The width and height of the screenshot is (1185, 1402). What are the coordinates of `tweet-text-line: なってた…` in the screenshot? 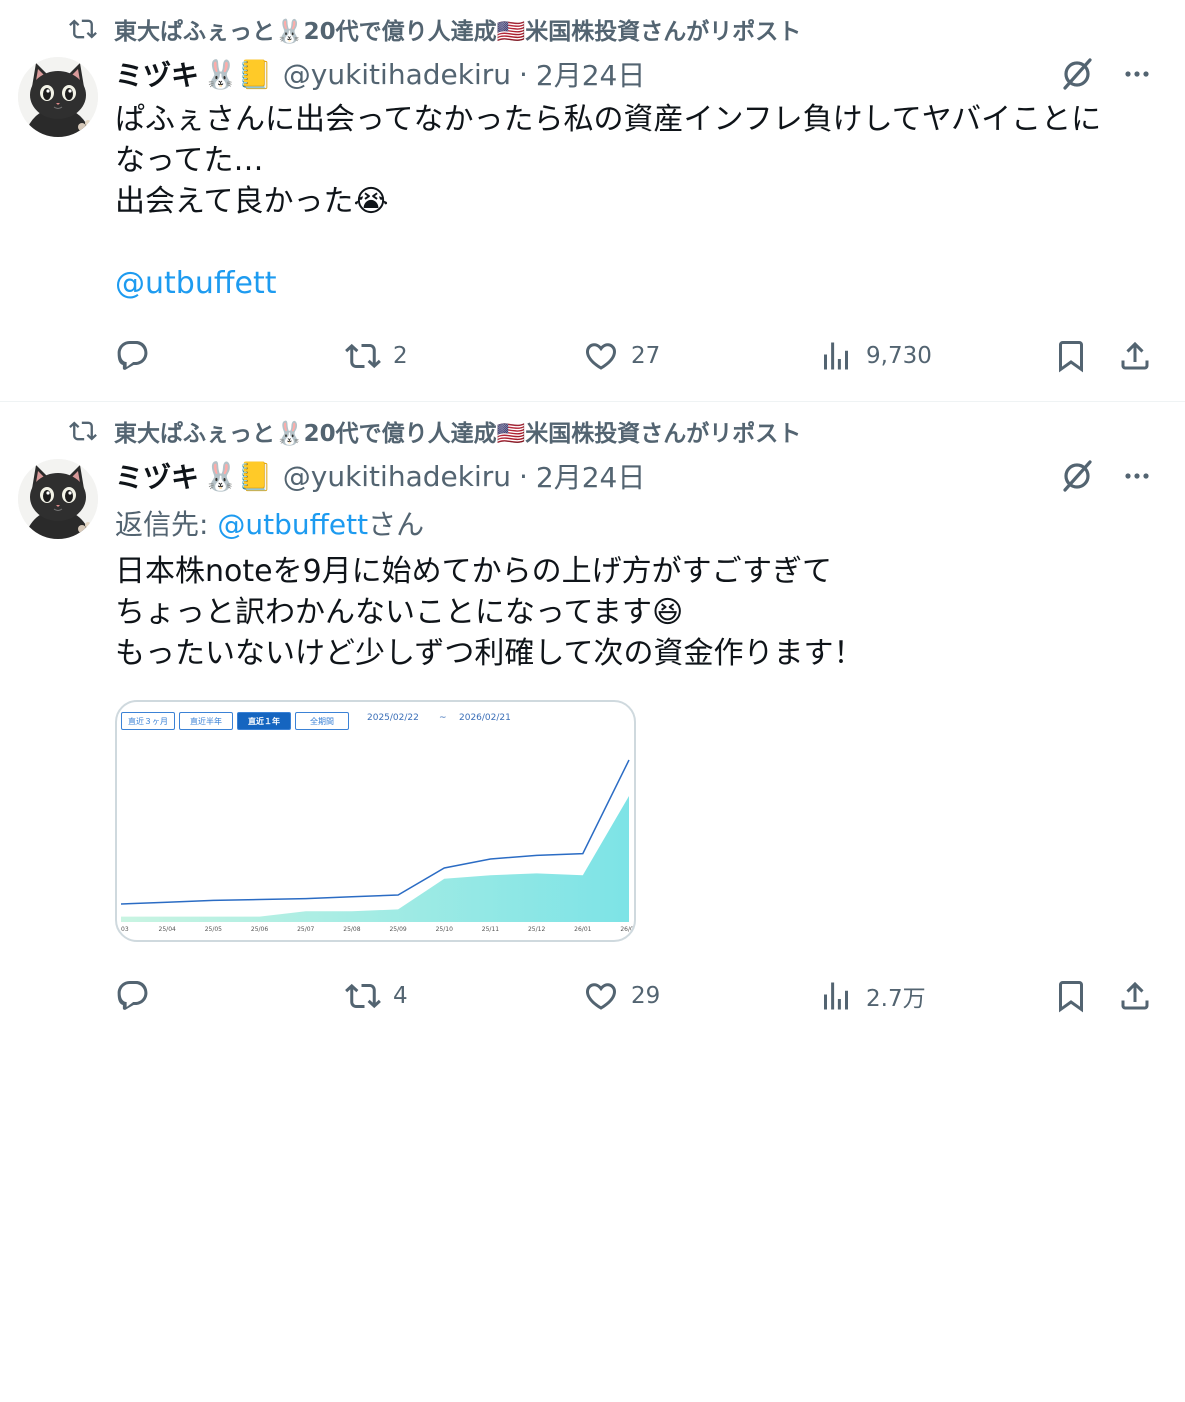 It's located at (189, 160).